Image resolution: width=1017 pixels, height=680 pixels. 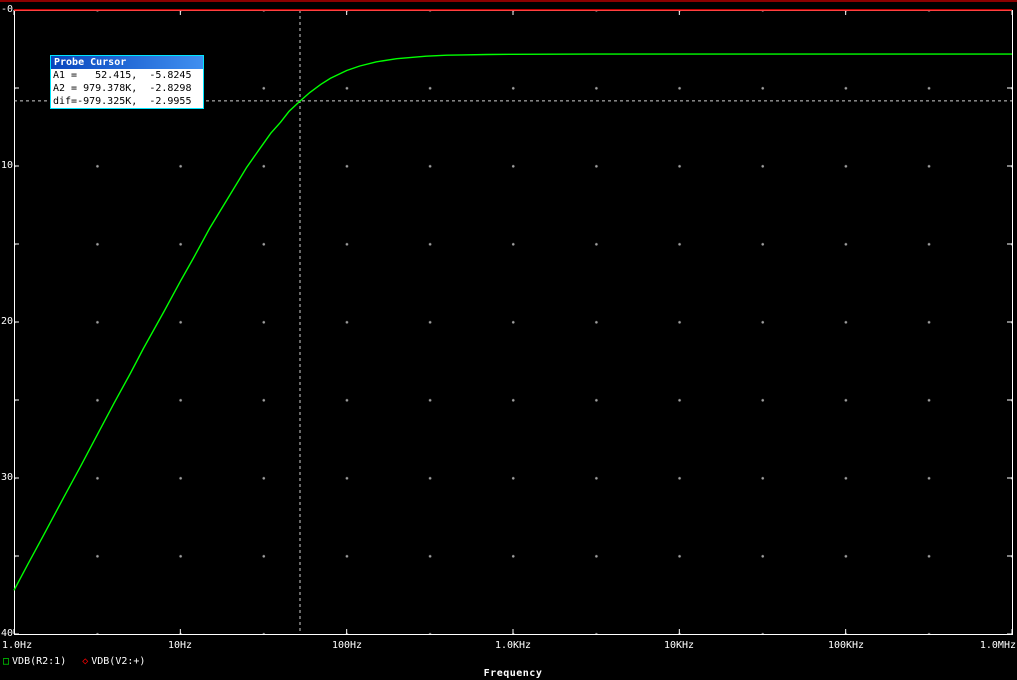 What do you see at coordinates (17, 645) in the screenshot?
I see `x-axis-tick-label: 1.0Hz` at bounding box center [17, 645].